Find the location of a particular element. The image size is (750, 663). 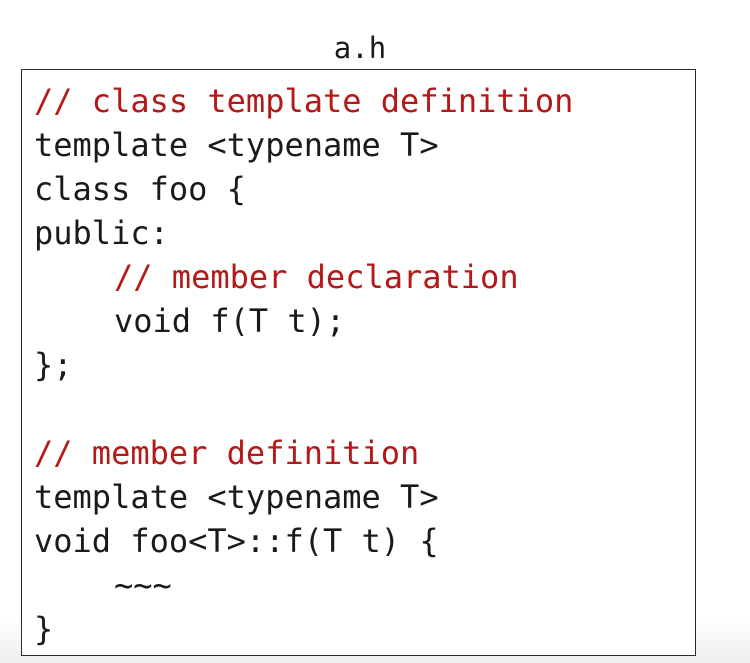

code-line-comment-class-template: // class template definition is located at coordinates (304, 101).